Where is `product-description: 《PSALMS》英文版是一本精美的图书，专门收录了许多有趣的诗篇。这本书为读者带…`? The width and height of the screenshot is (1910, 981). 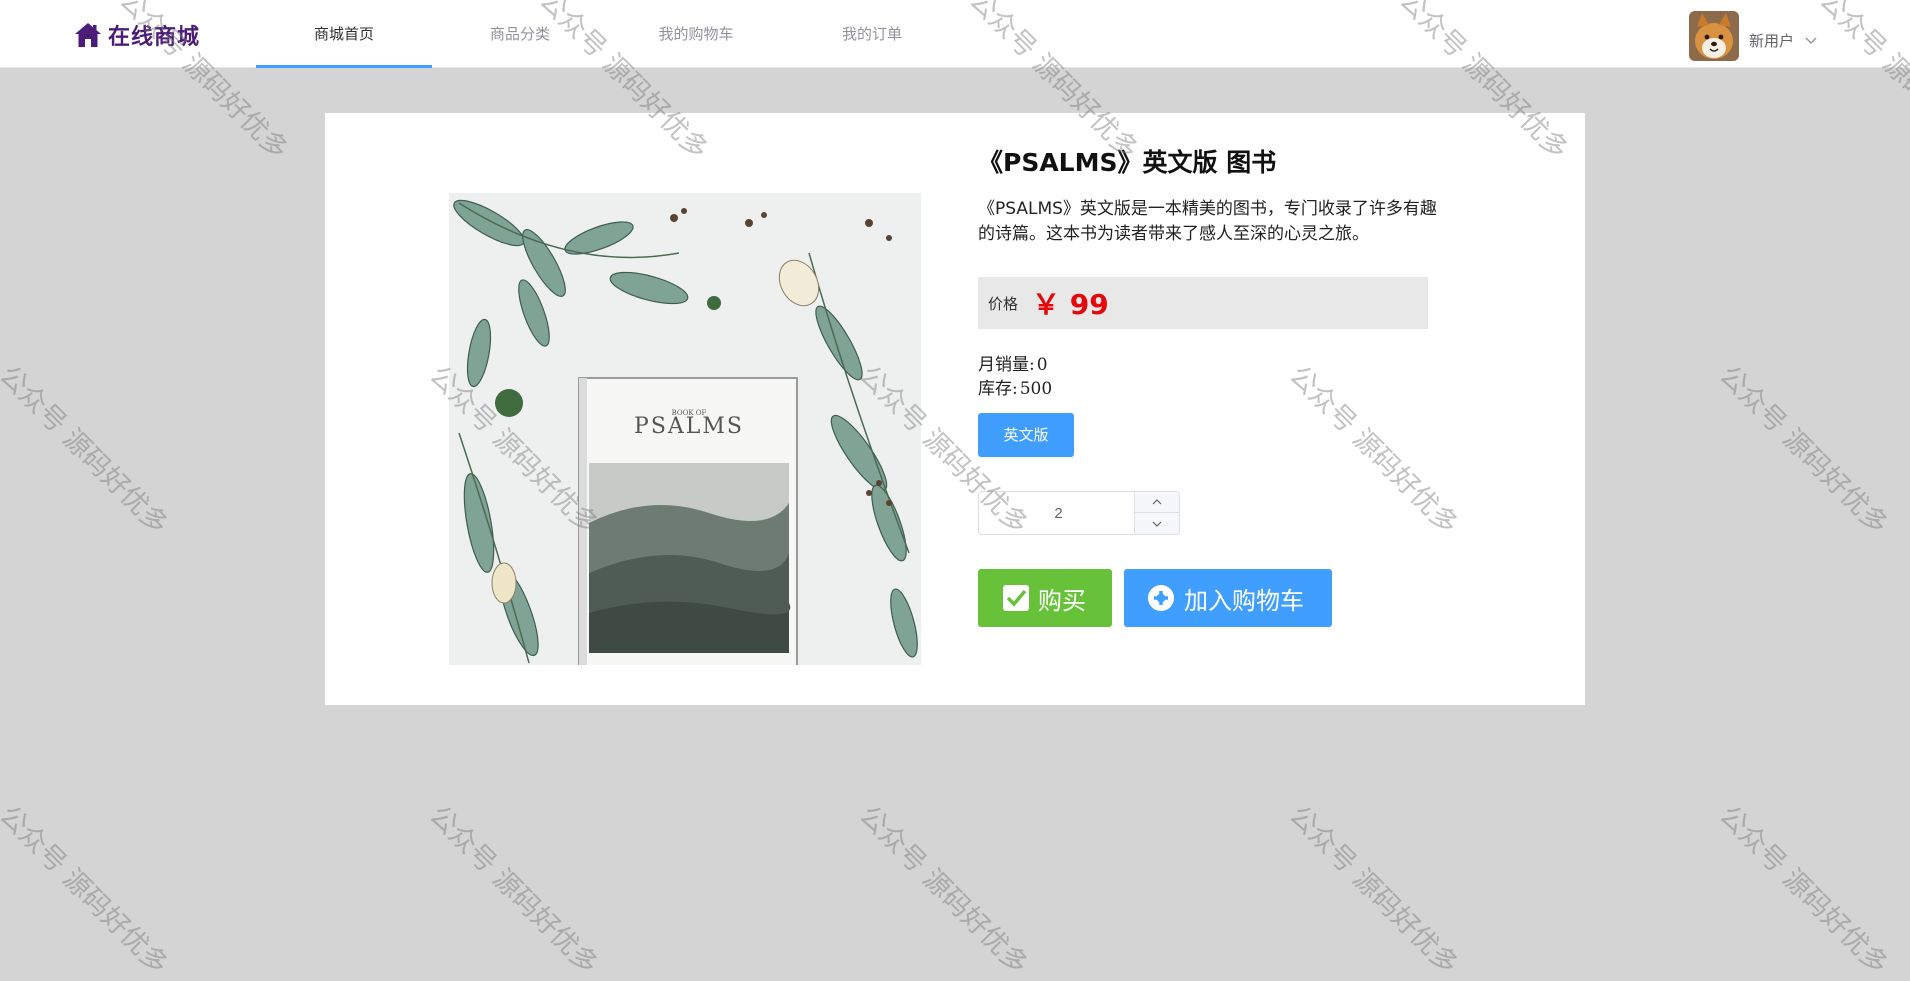 product-description: 《PSALMS》英文版是一本精美的图书，专门收录了许多有趣的诗篇。这本书为读者带… is located at coordinates (1207, 221).